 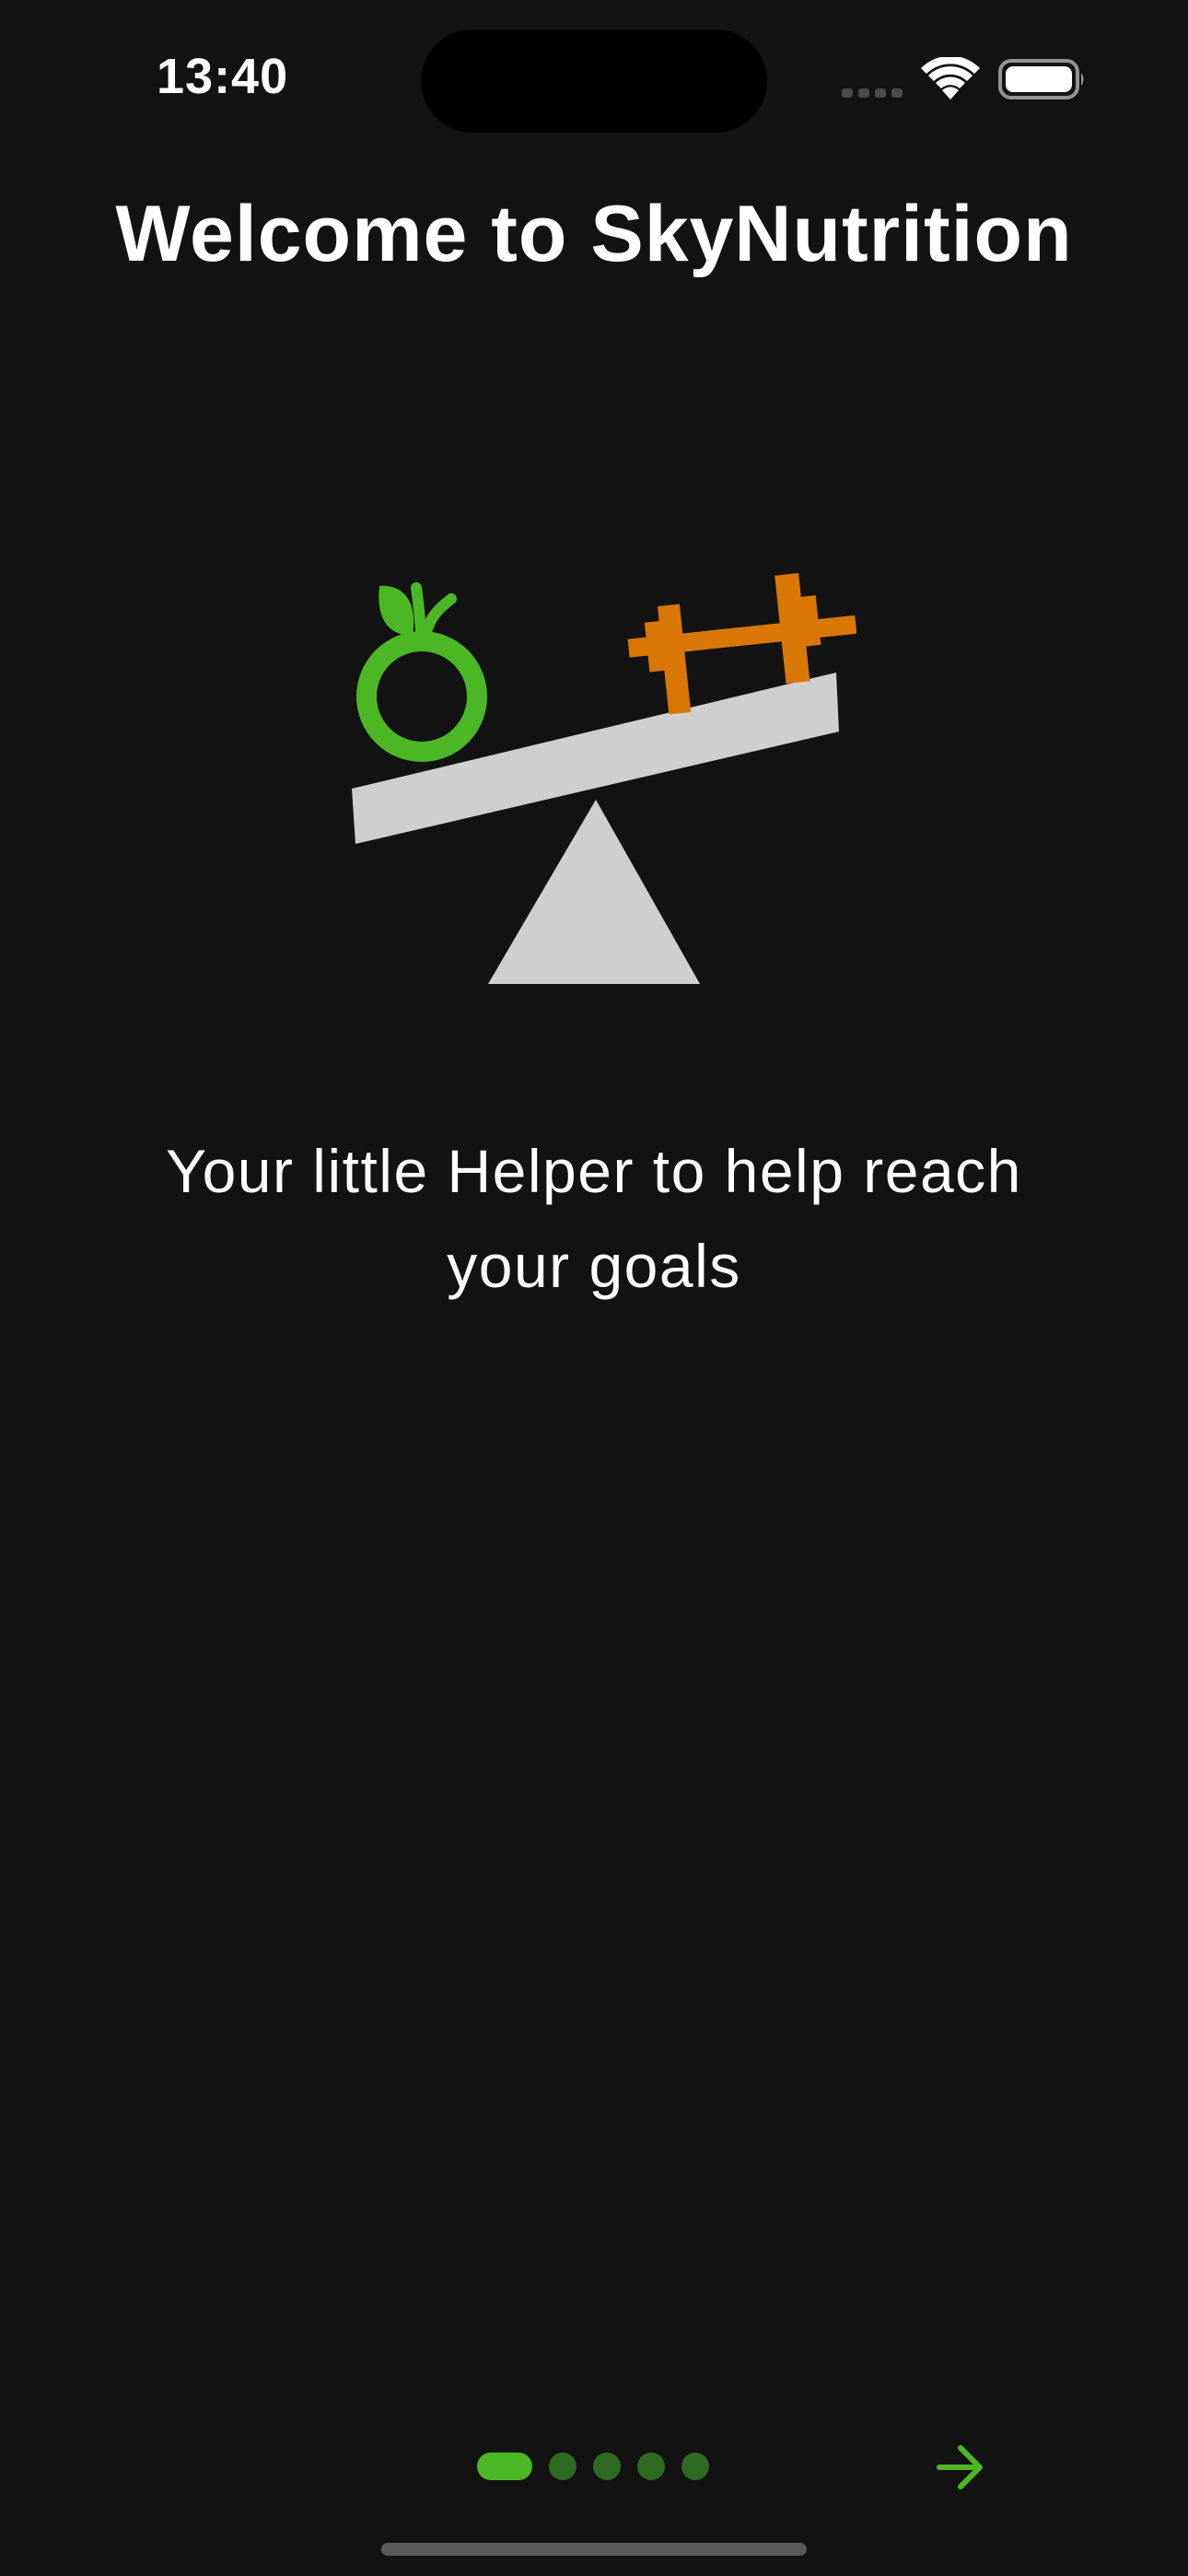 I want to click on arrow-right-icon, so click(x=960, y=2467).